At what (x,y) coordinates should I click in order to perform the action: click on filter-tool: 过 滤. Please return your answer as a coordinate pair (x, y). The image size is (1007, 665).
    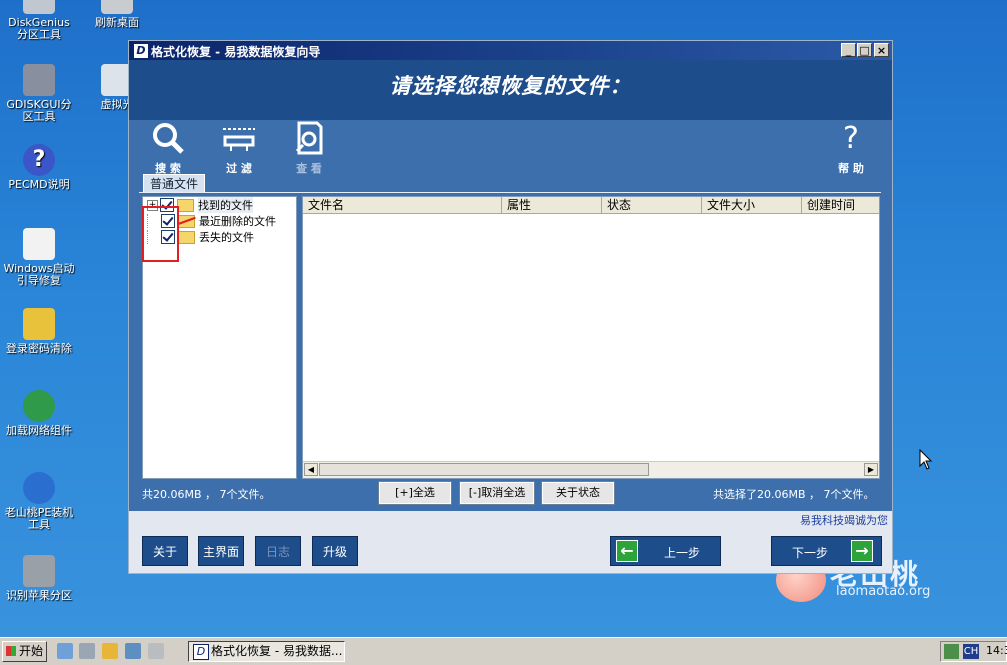
    Looking at the image, I should click on (239, 148).